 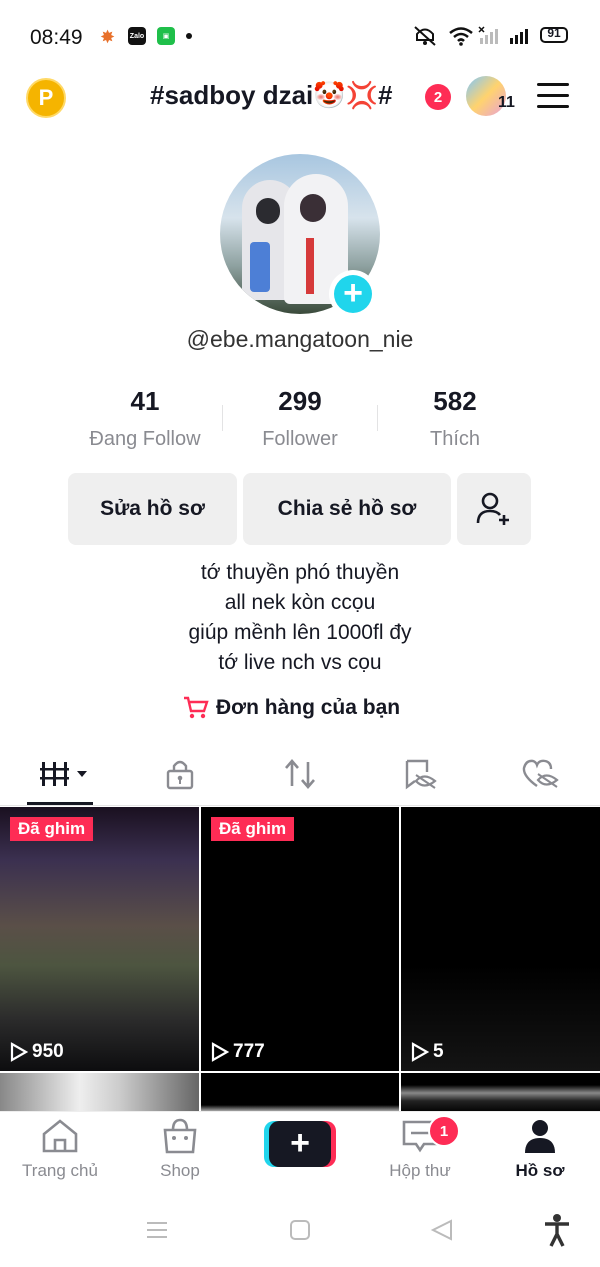 I want to click on nav-profile-label: Hồ sơ, so click(x=540, y=1170).